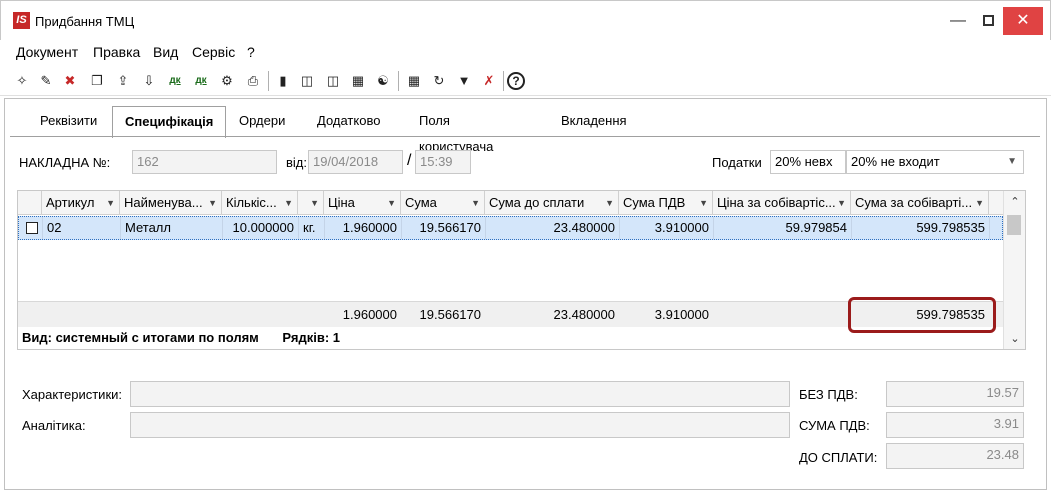 The height and width of the screenshot is (494, 1051). What do you see at coordinates (808, 162) in the screenshot?
I see `tax-rate-field: 20% невх` at bounding box center [808, 162].